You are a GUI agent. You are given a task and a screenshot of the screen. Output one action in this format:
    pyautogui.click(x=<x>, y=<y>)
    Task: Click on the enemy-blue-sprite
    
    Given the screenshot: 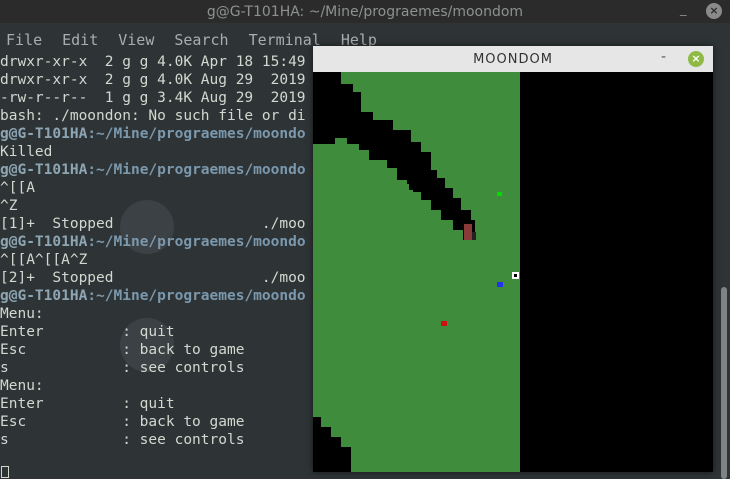 What is the action you would take?
    pyautogui.click(x=500, y=284)
    